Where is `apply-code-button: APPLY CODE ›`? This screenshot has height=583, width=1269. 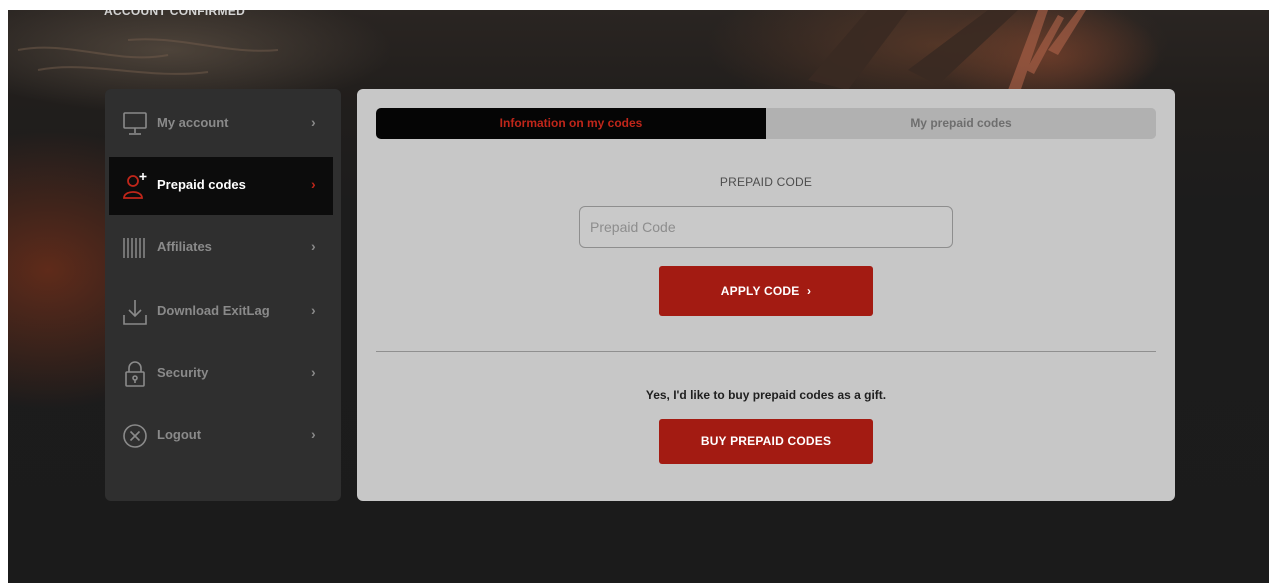 apply-code-button: APPLY CODE › is located at coordinates (766, 291).